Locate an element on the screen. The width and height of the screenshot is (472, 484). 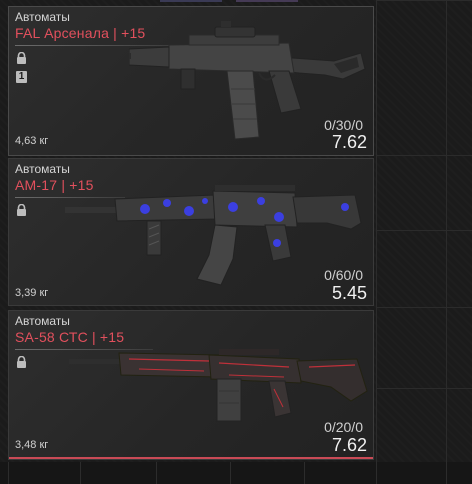
selected-underline is located at coordinates (191, 458).